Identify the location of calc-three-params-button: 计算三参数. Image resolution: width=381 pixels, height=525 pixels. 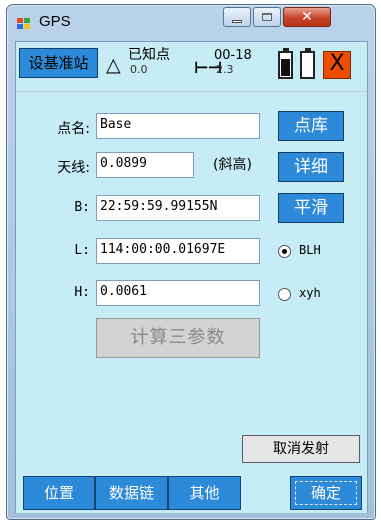
(178, 338).